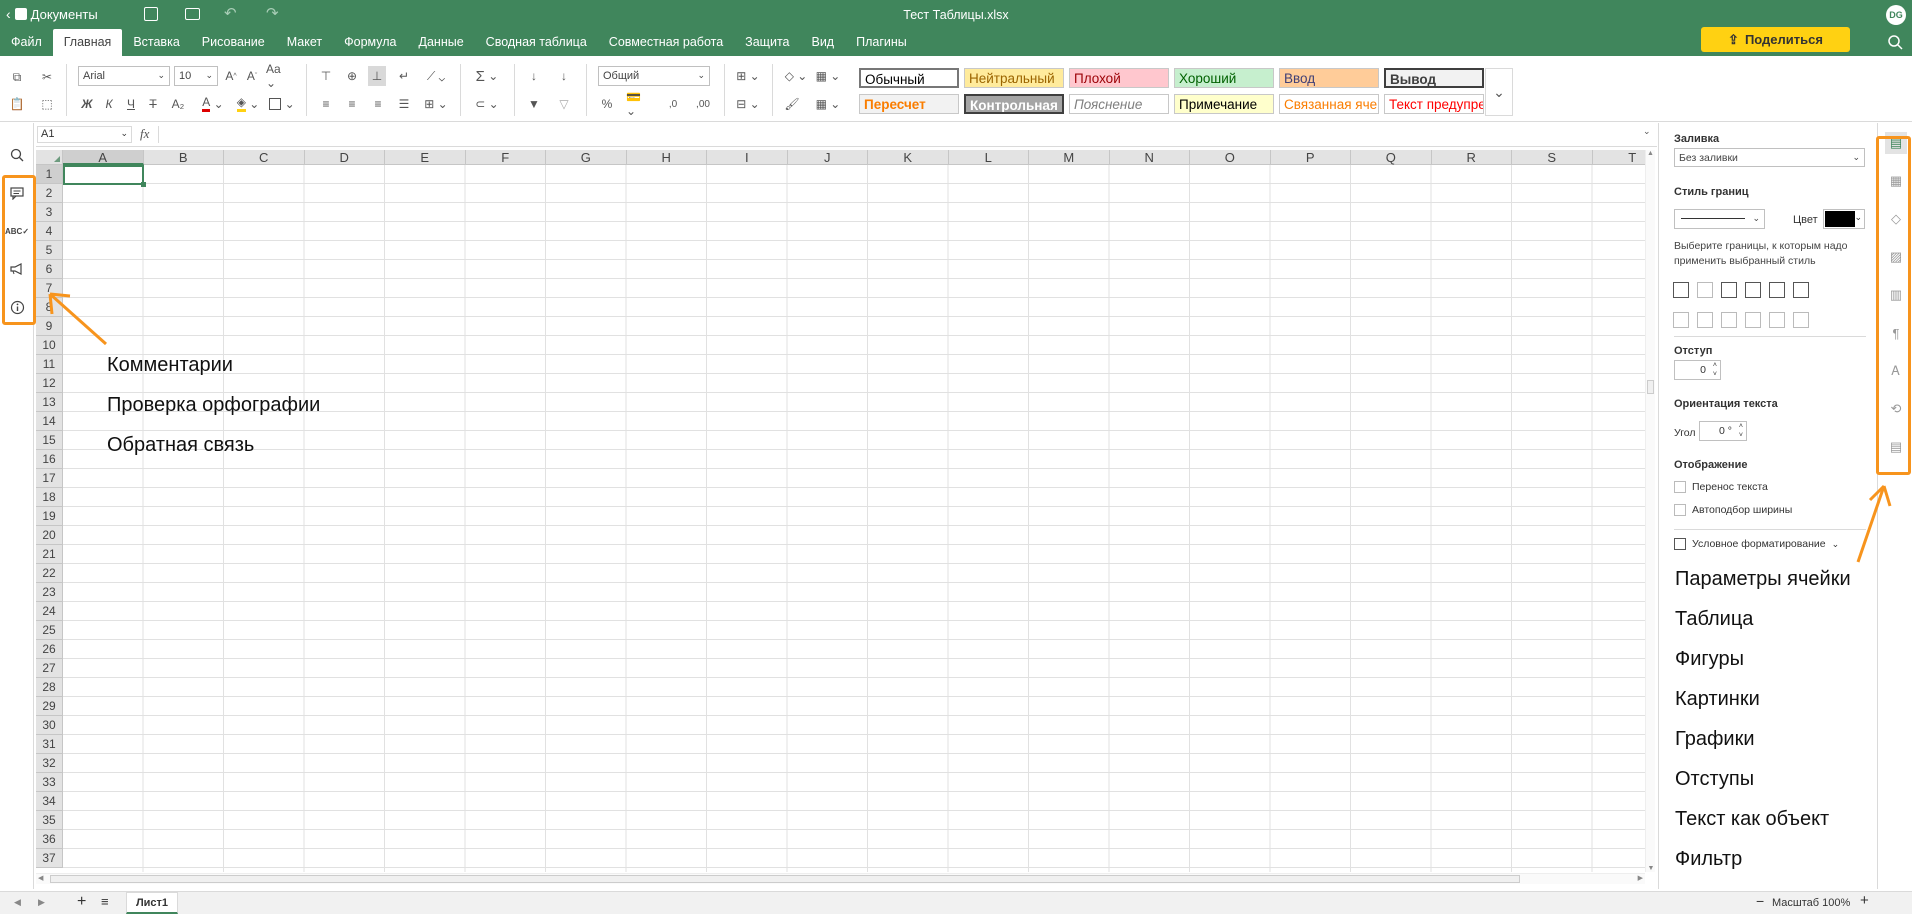 The image size is (1912, 914). I want to click on row-header: 35, so click(49, 820).